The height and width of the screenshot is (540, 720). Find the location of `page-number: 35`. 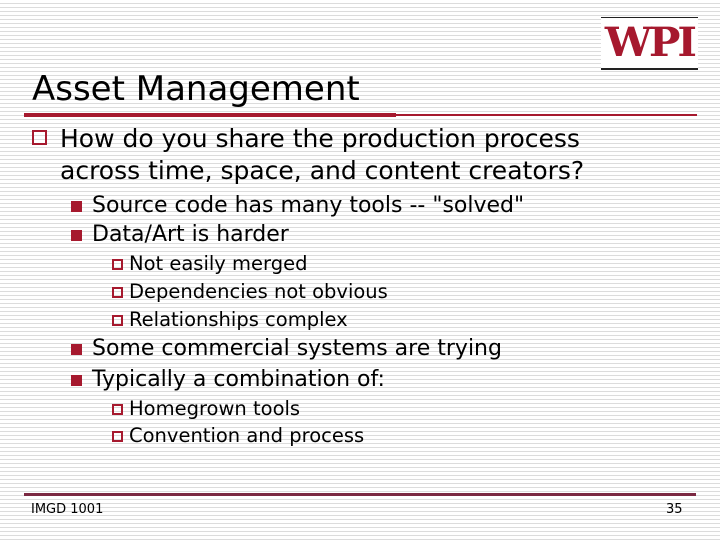

page-number: 35 is located at coordinates (674, 509).